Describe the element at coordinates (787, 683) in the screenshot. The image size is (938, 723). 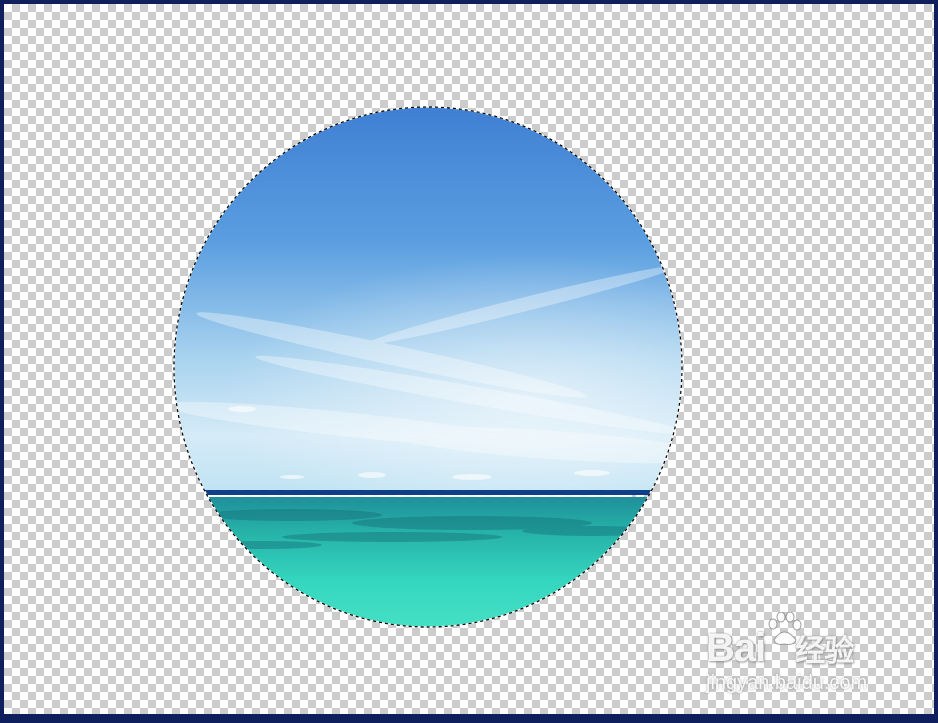
I see `watermark-url: jingyan.baidu.com` at that location.